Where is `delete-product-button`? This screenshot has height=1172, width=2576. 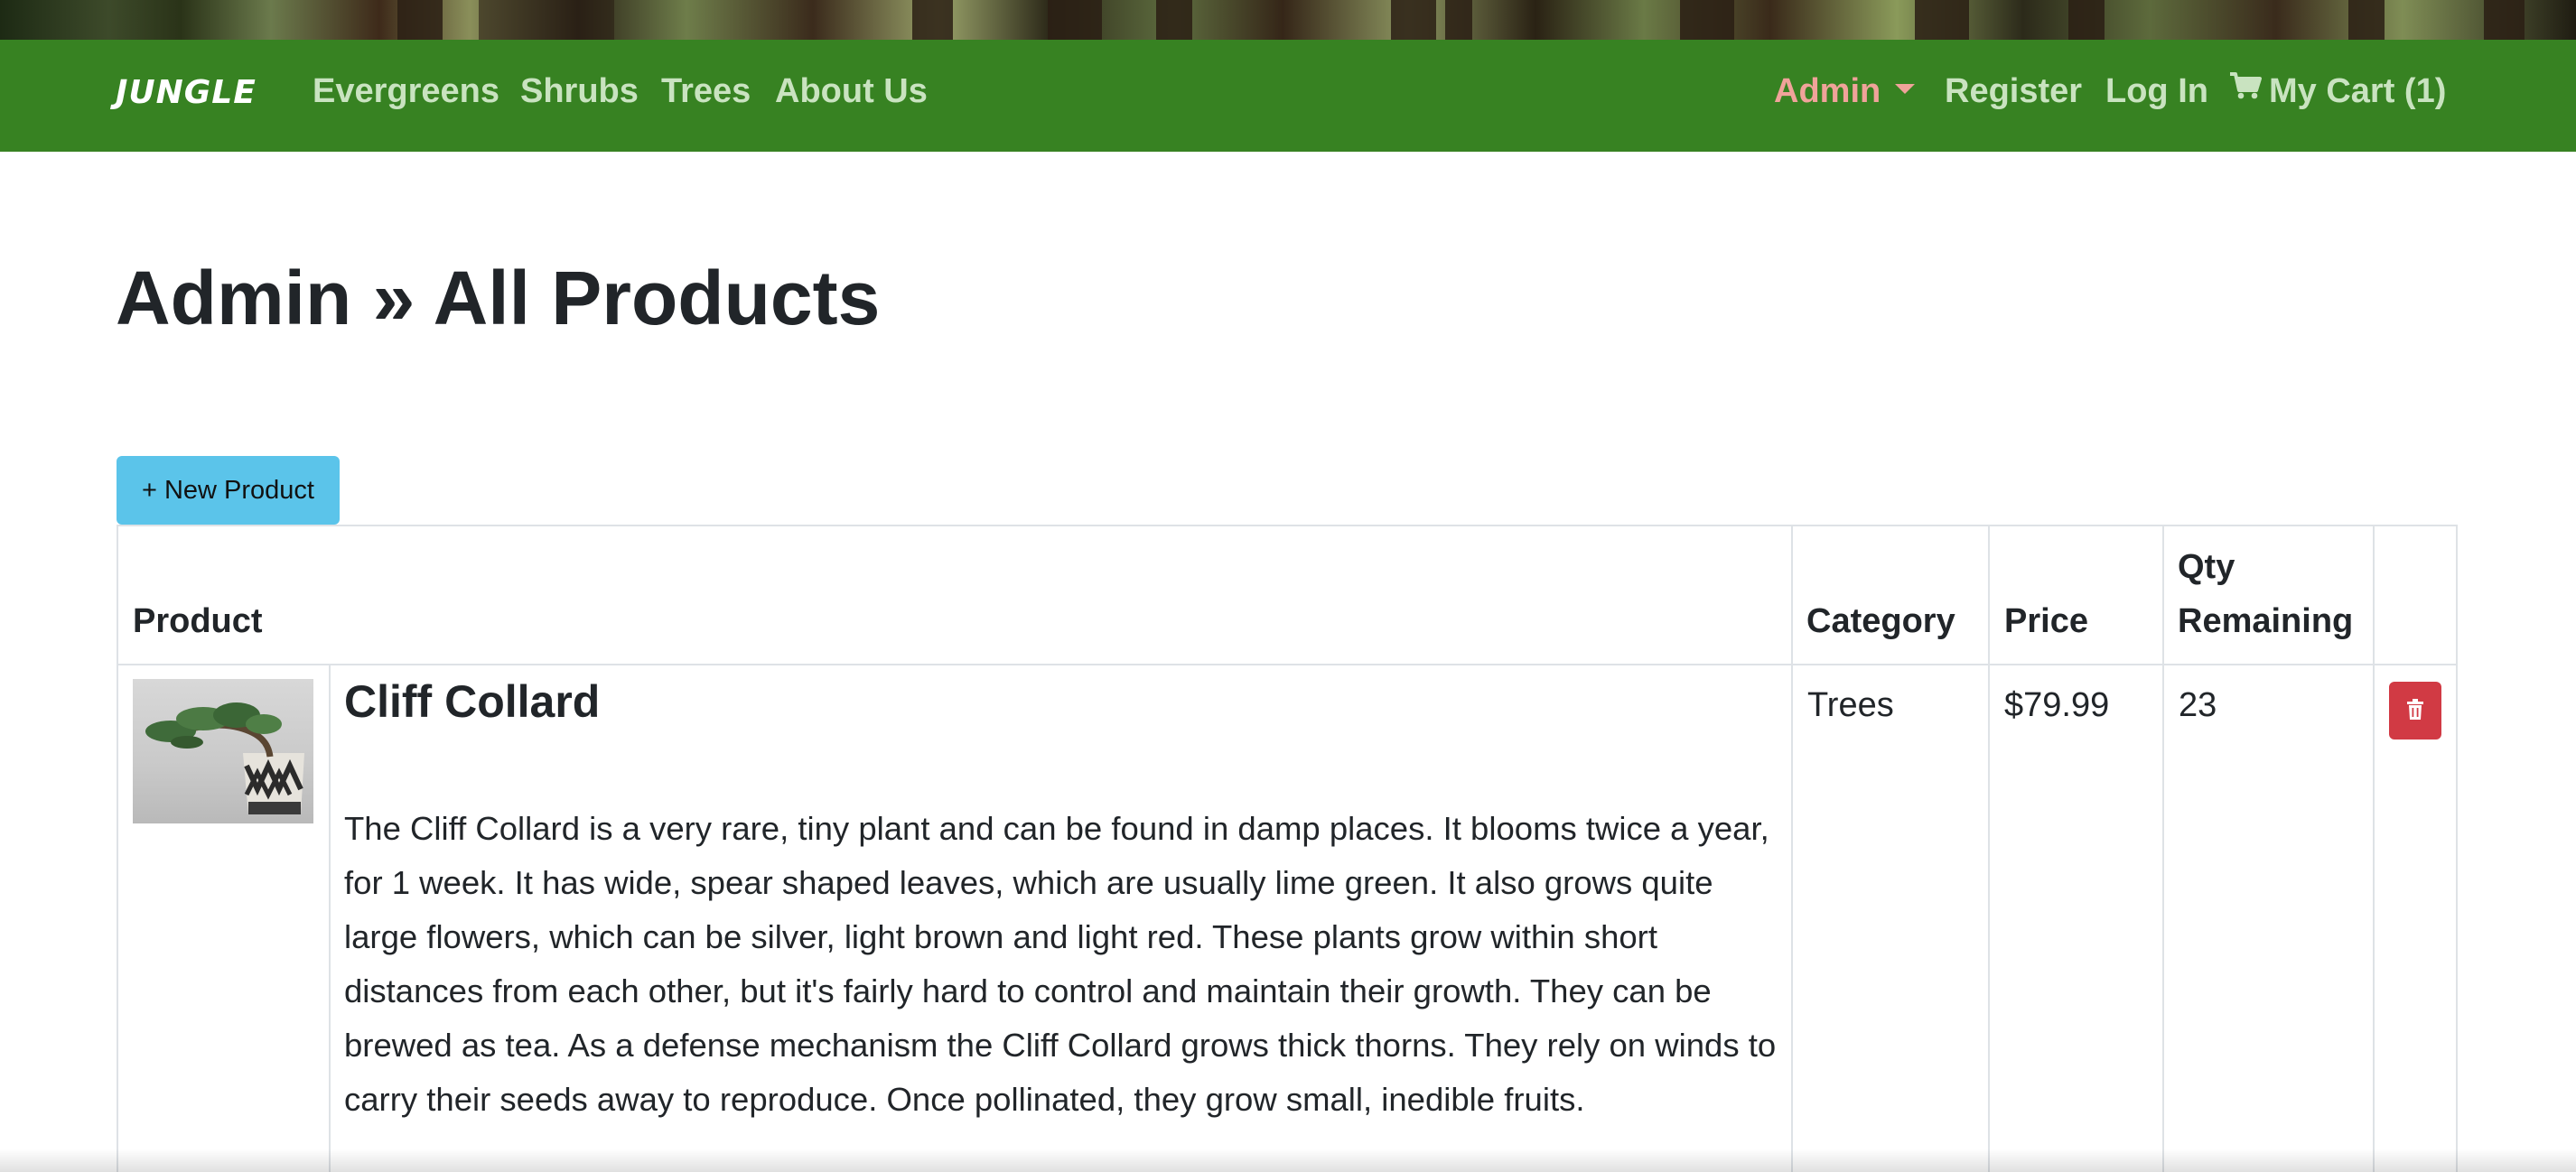 delete-product-button is located at coordinates (2415, 710).